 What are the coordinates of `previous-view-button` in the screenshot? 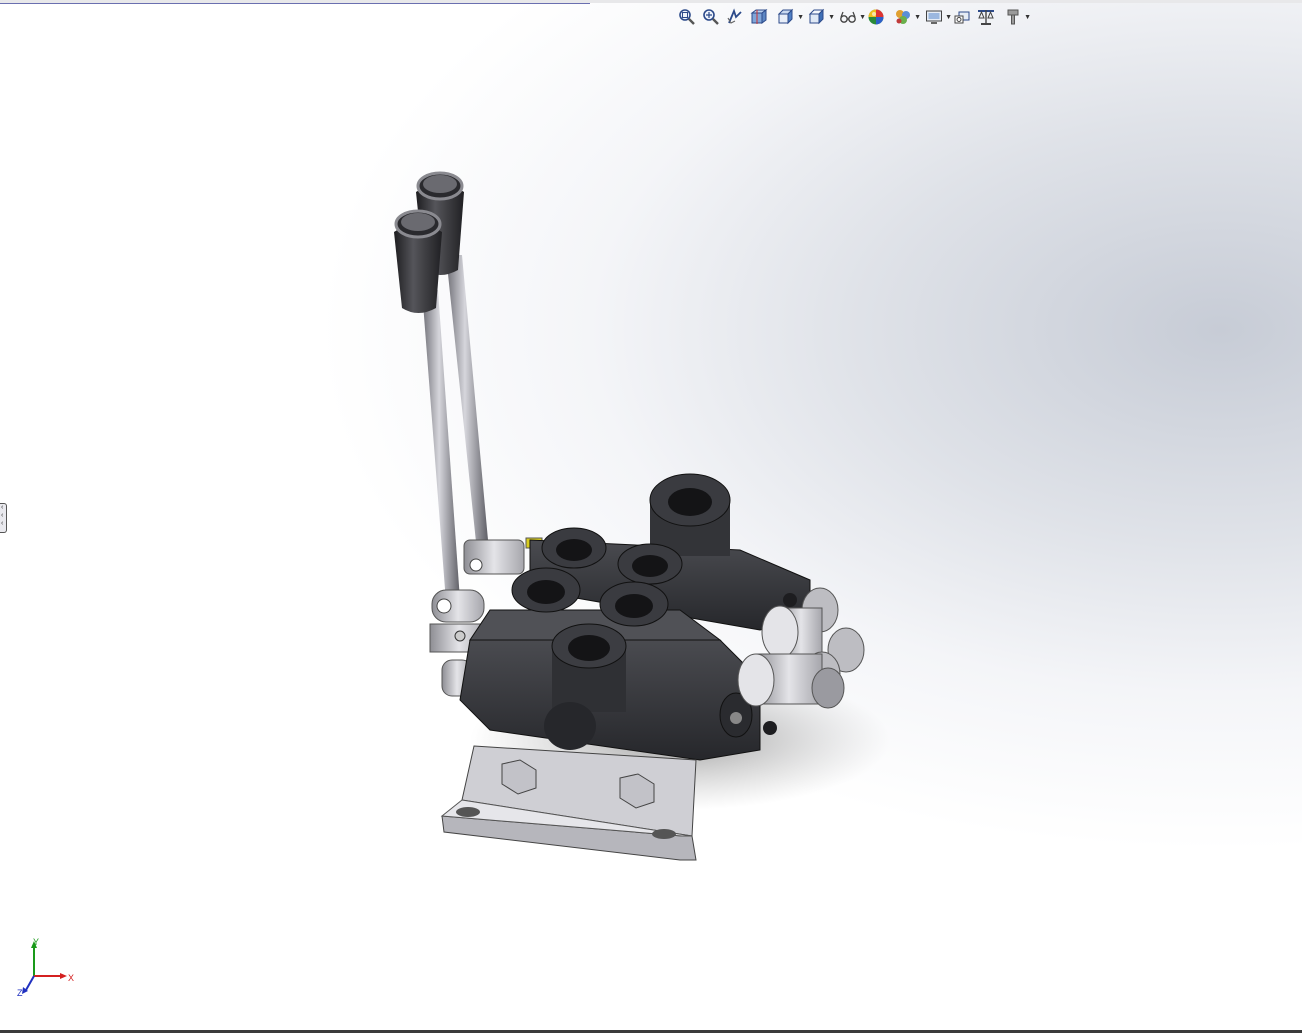 It's located at (734, 17).